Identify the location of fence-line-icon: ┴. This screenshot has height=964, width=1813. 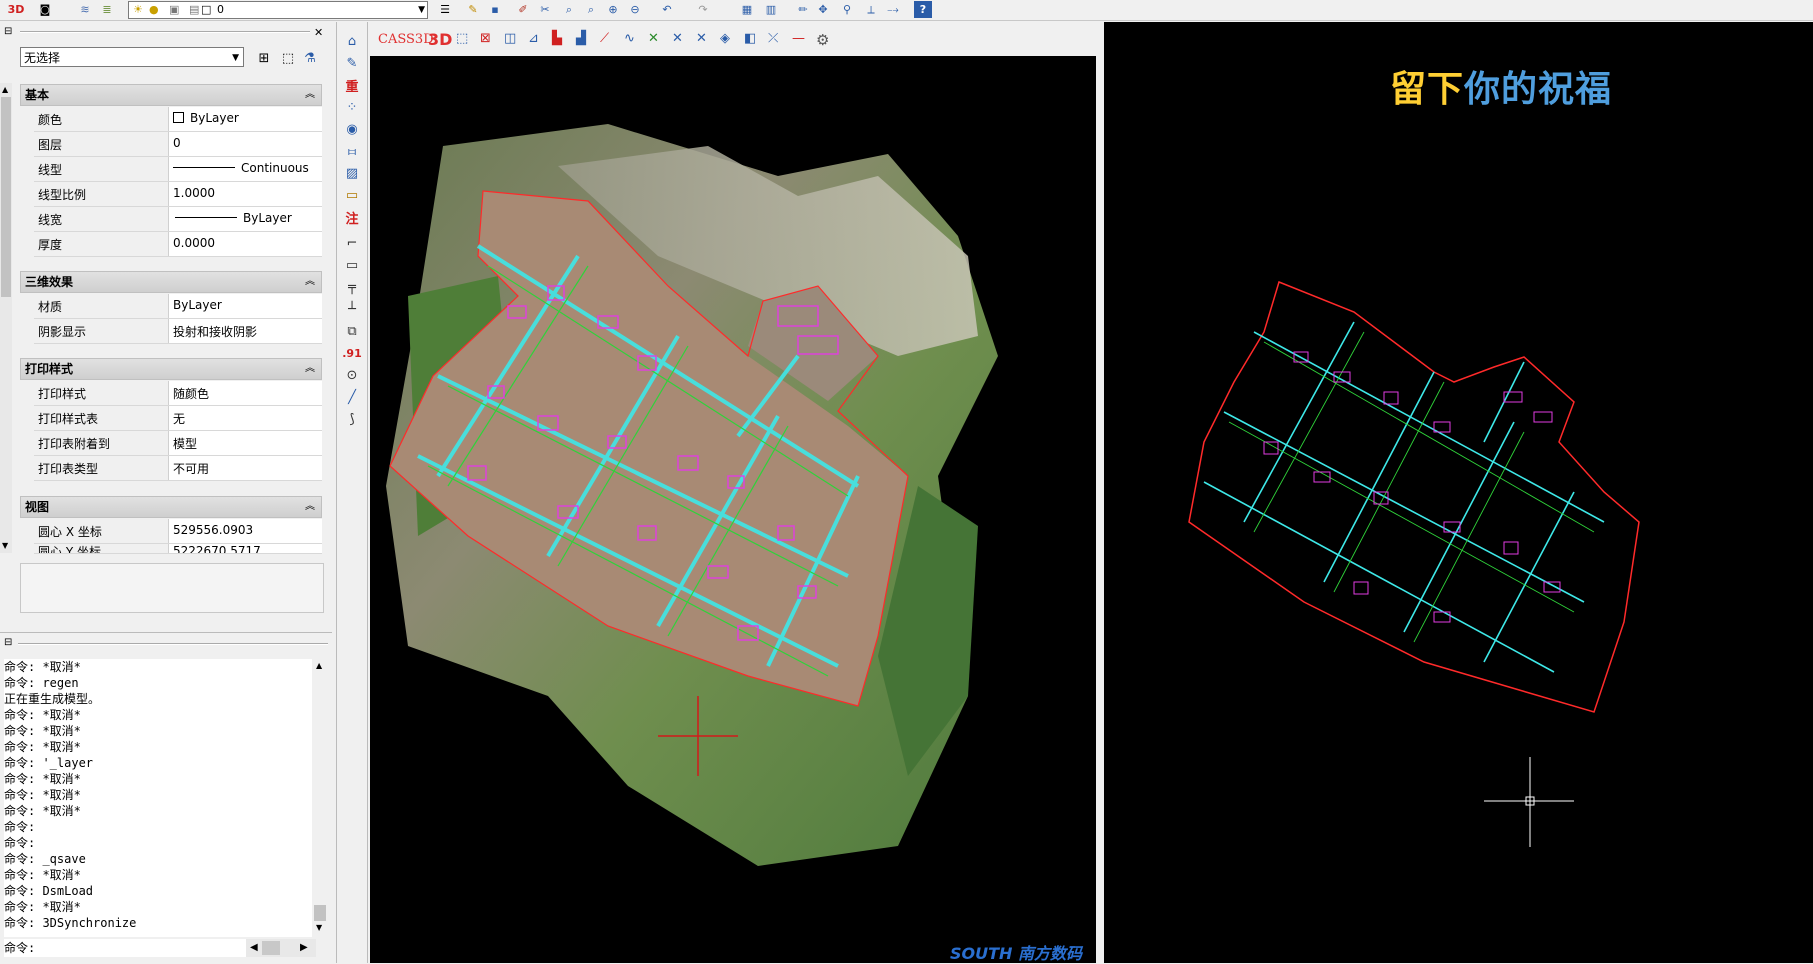
(352, 309).